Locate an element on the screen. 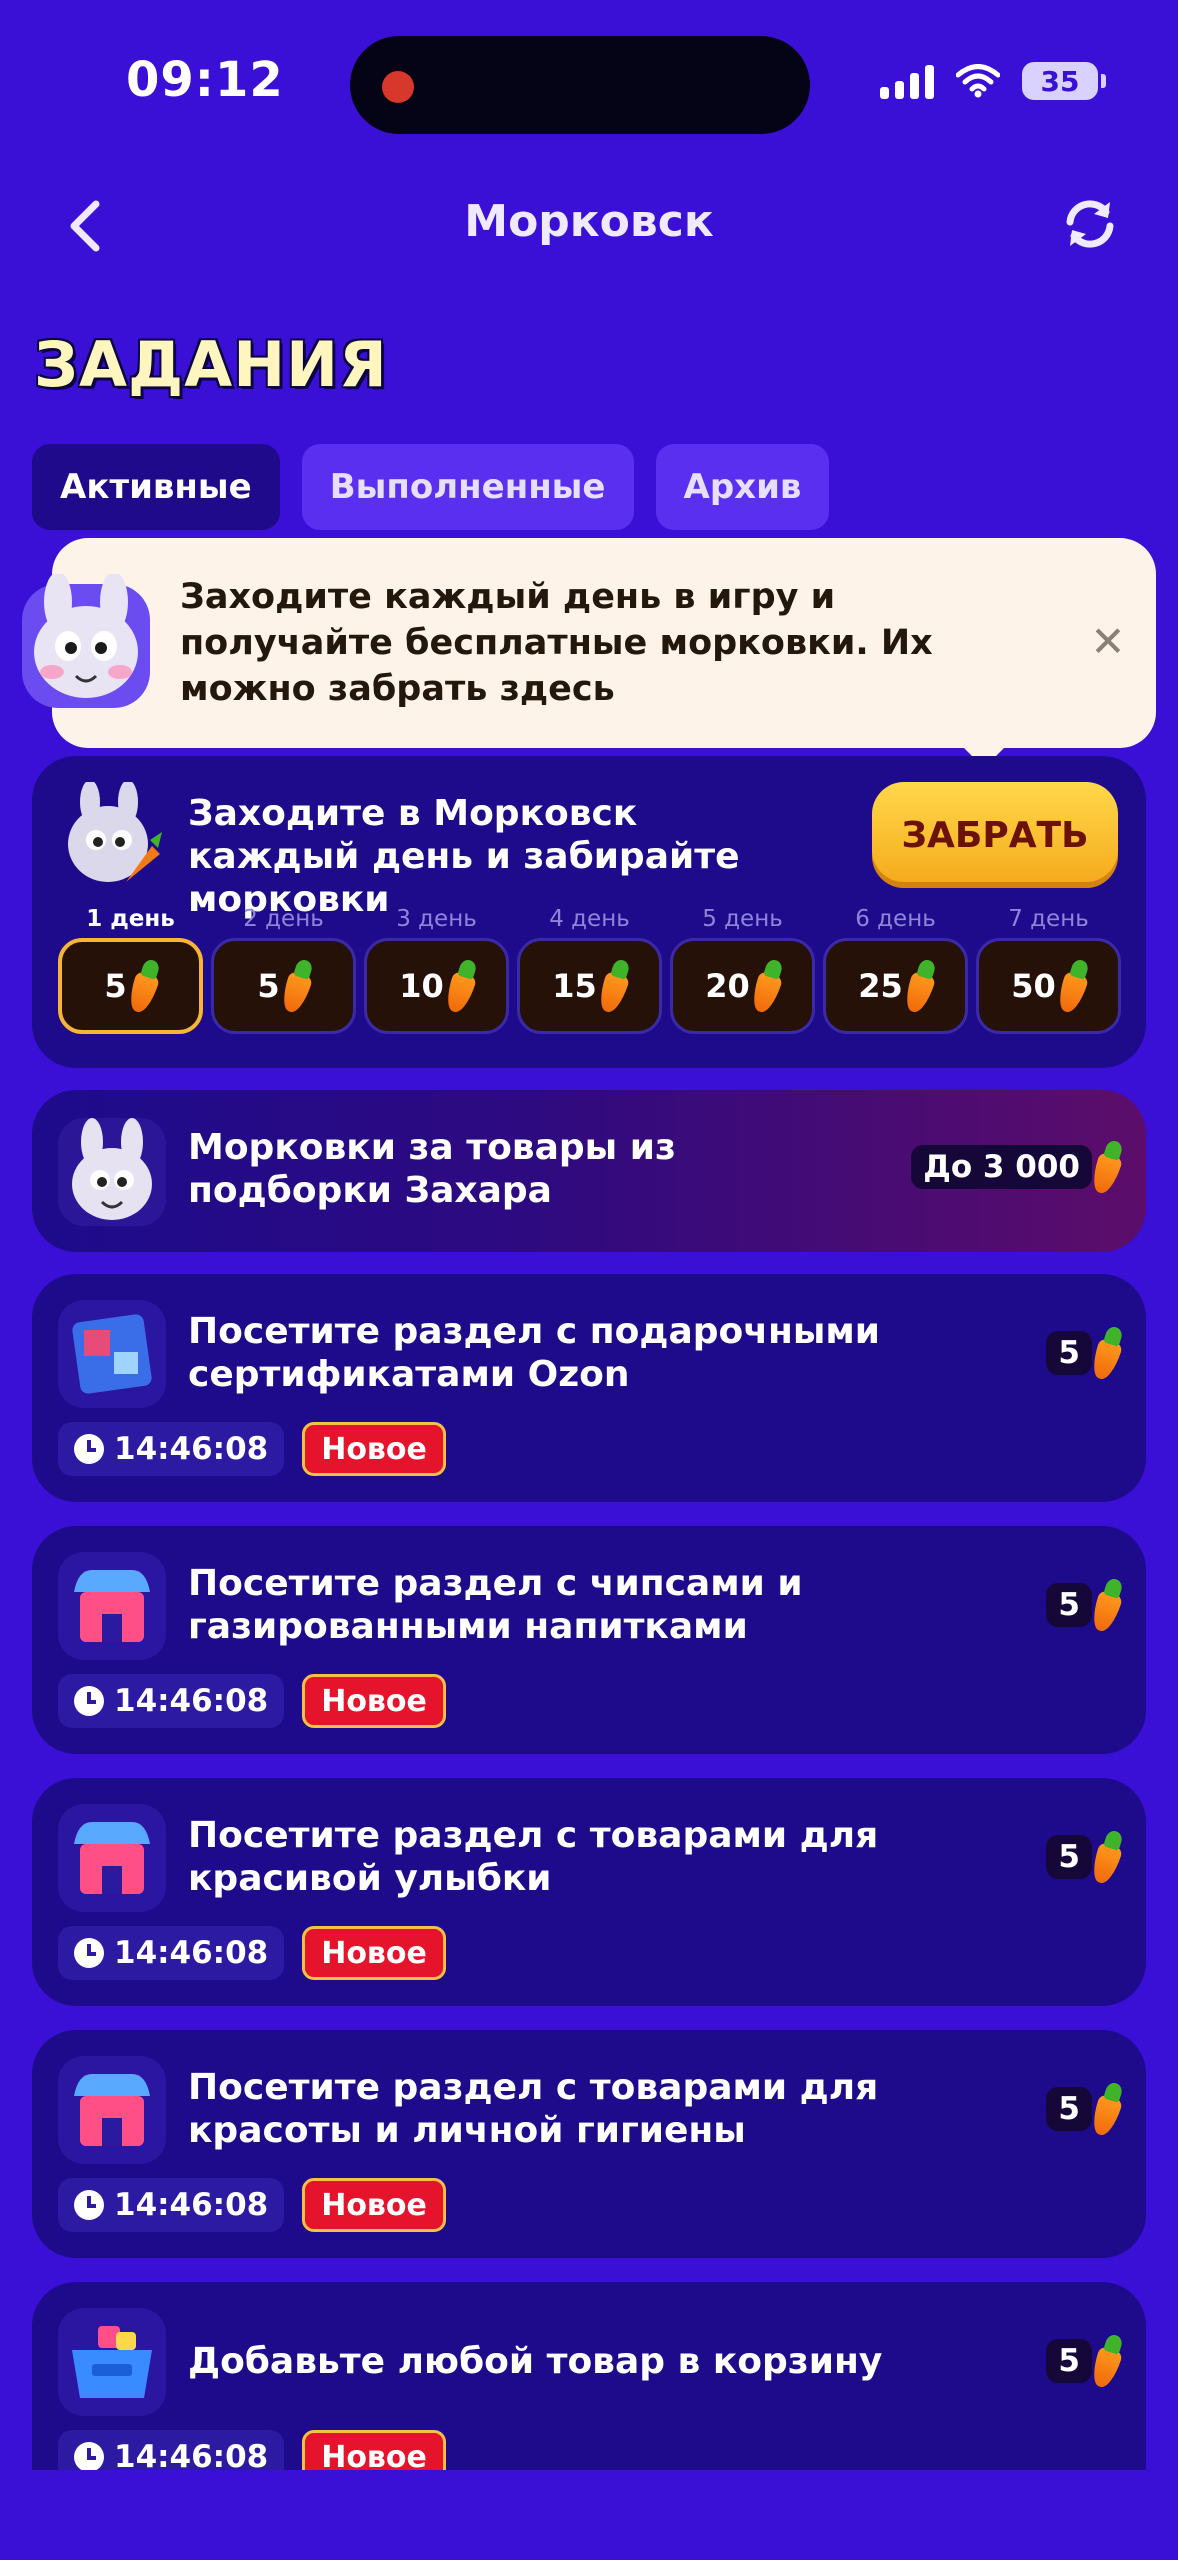 The height and width of the screenshot is (2560, 1178). recording-dot-icon is located at coordinates (398, 87).